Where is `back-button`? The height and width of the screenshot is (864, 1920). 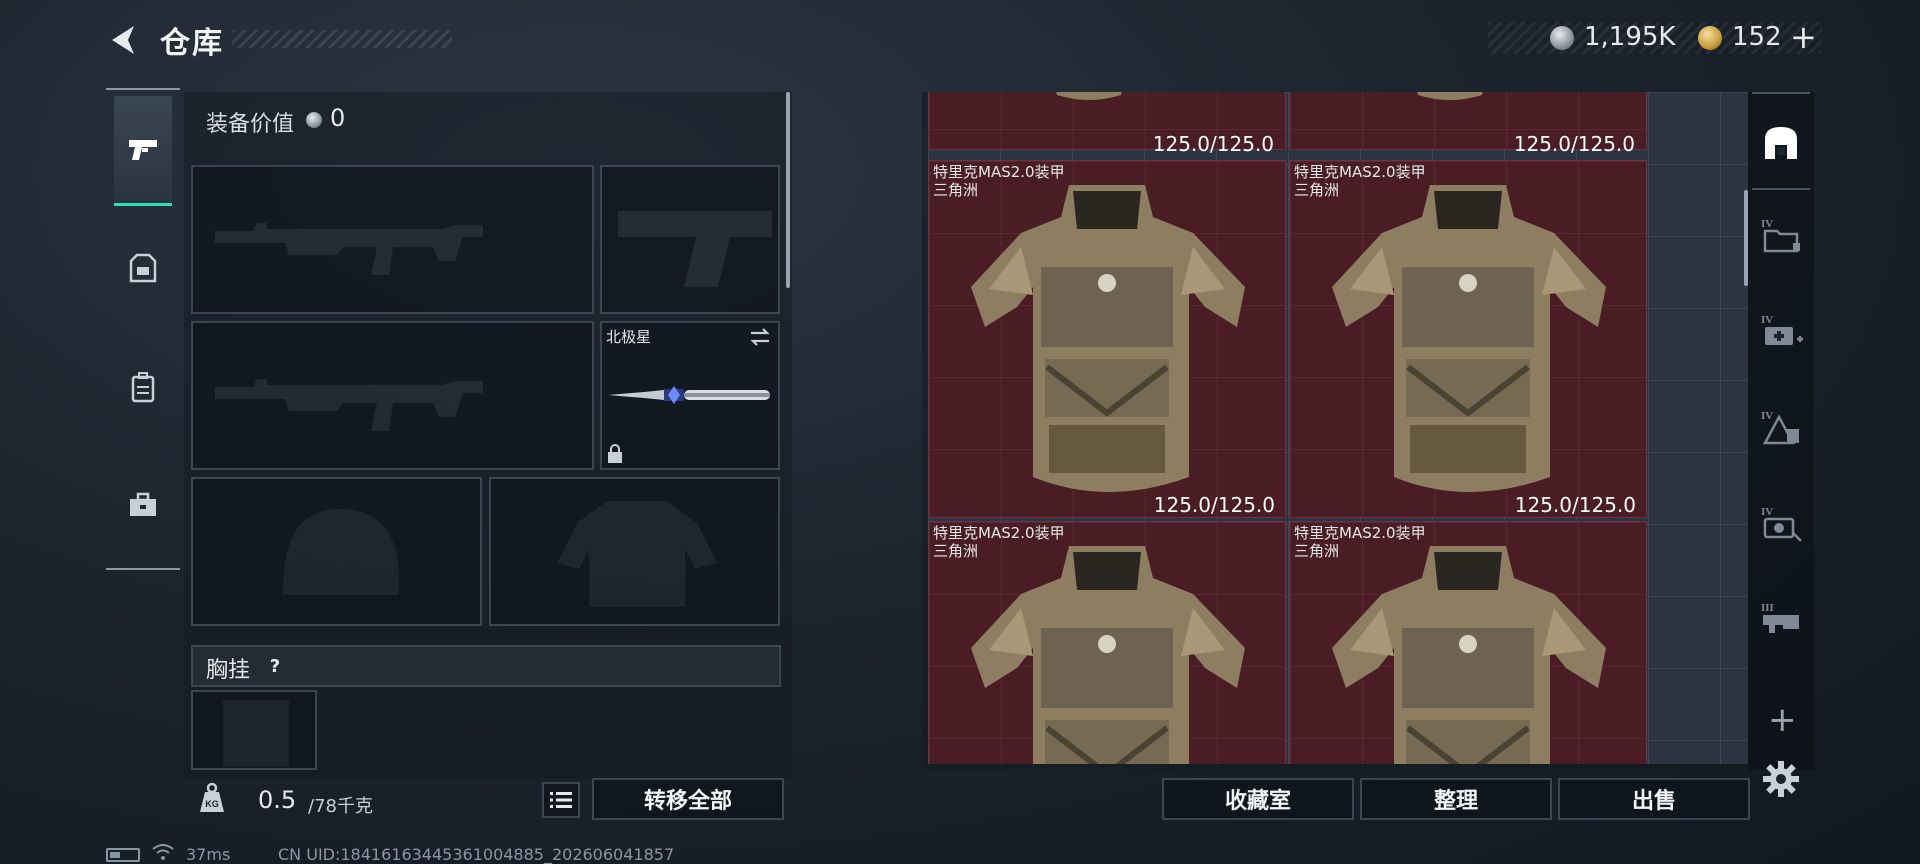 back-button is located at coordinates (124, 40).